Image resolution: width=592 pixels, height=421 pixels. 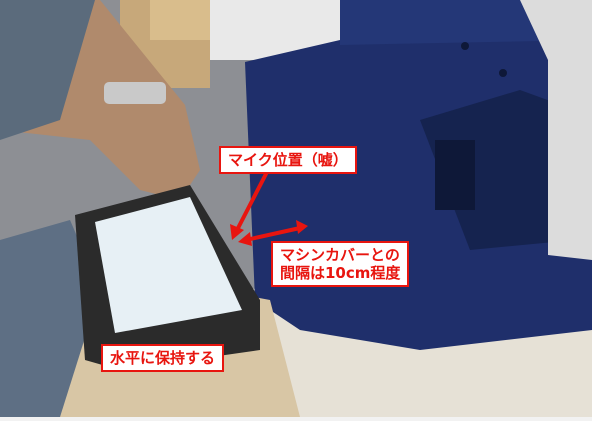 What do you see at coordinates (455, 175) in the screenshot?
I see `printer-handle` at bounding box center [455, 175].